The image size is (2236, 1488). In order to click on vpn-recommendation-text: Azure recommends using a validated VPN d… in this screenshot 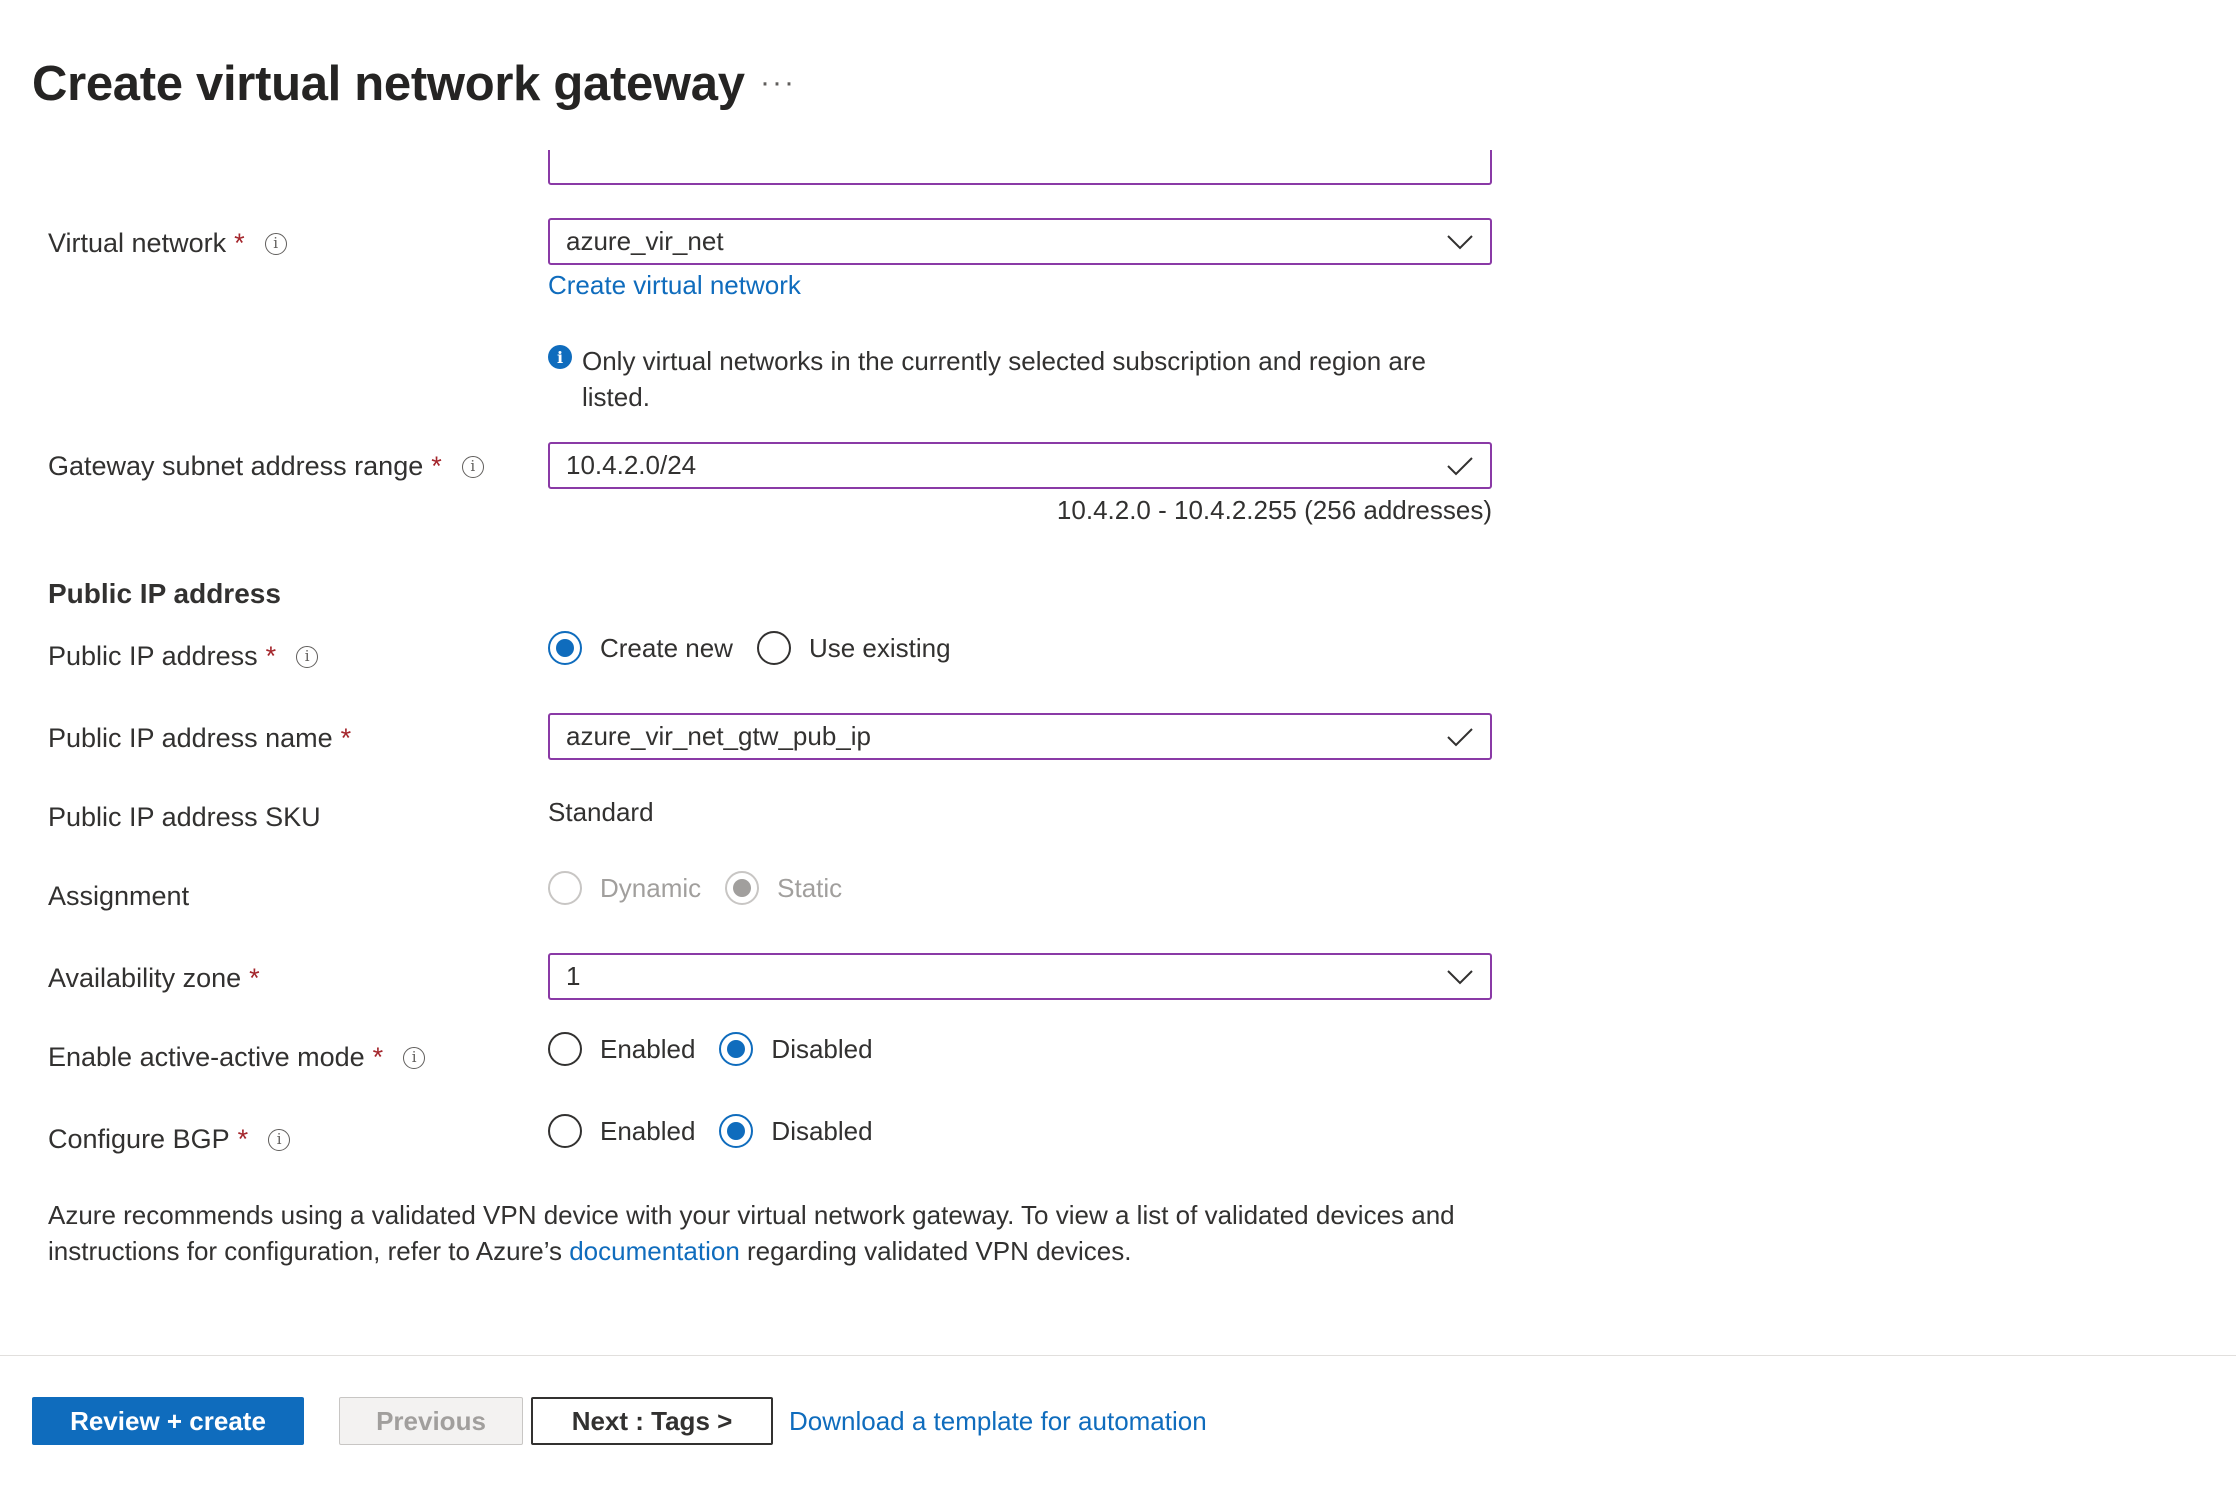, I will do `click(778, 1233)`.